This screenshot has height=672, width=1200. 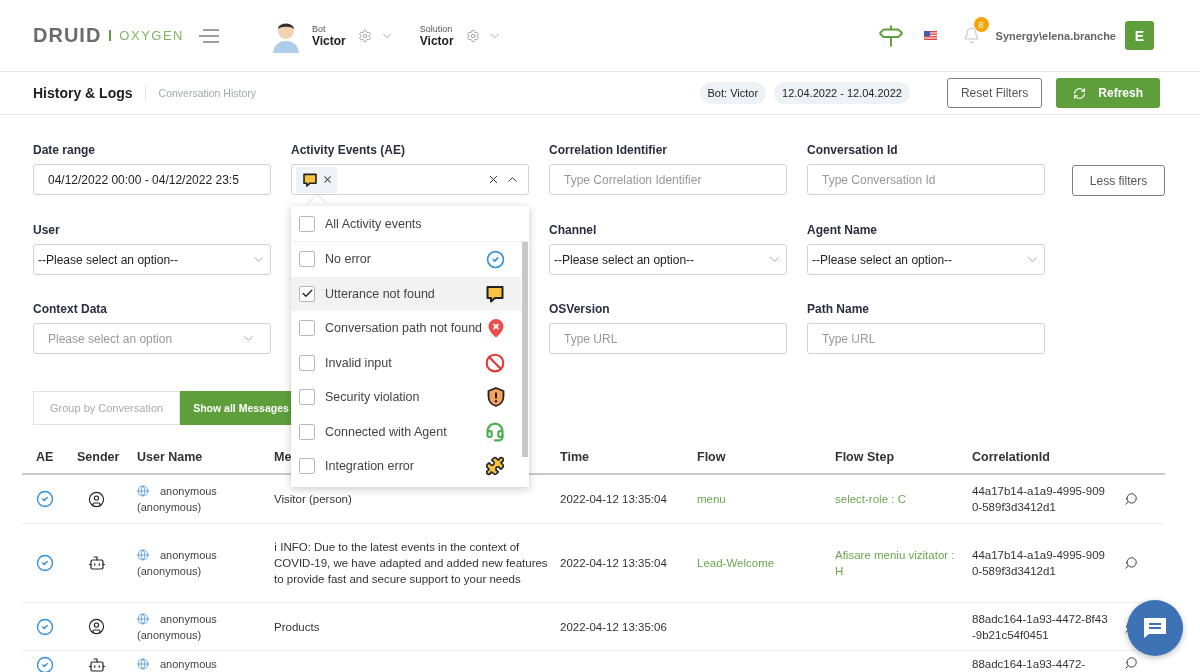 I want to click on less-filters-button: Less filters, so click(x=1118, y=180).